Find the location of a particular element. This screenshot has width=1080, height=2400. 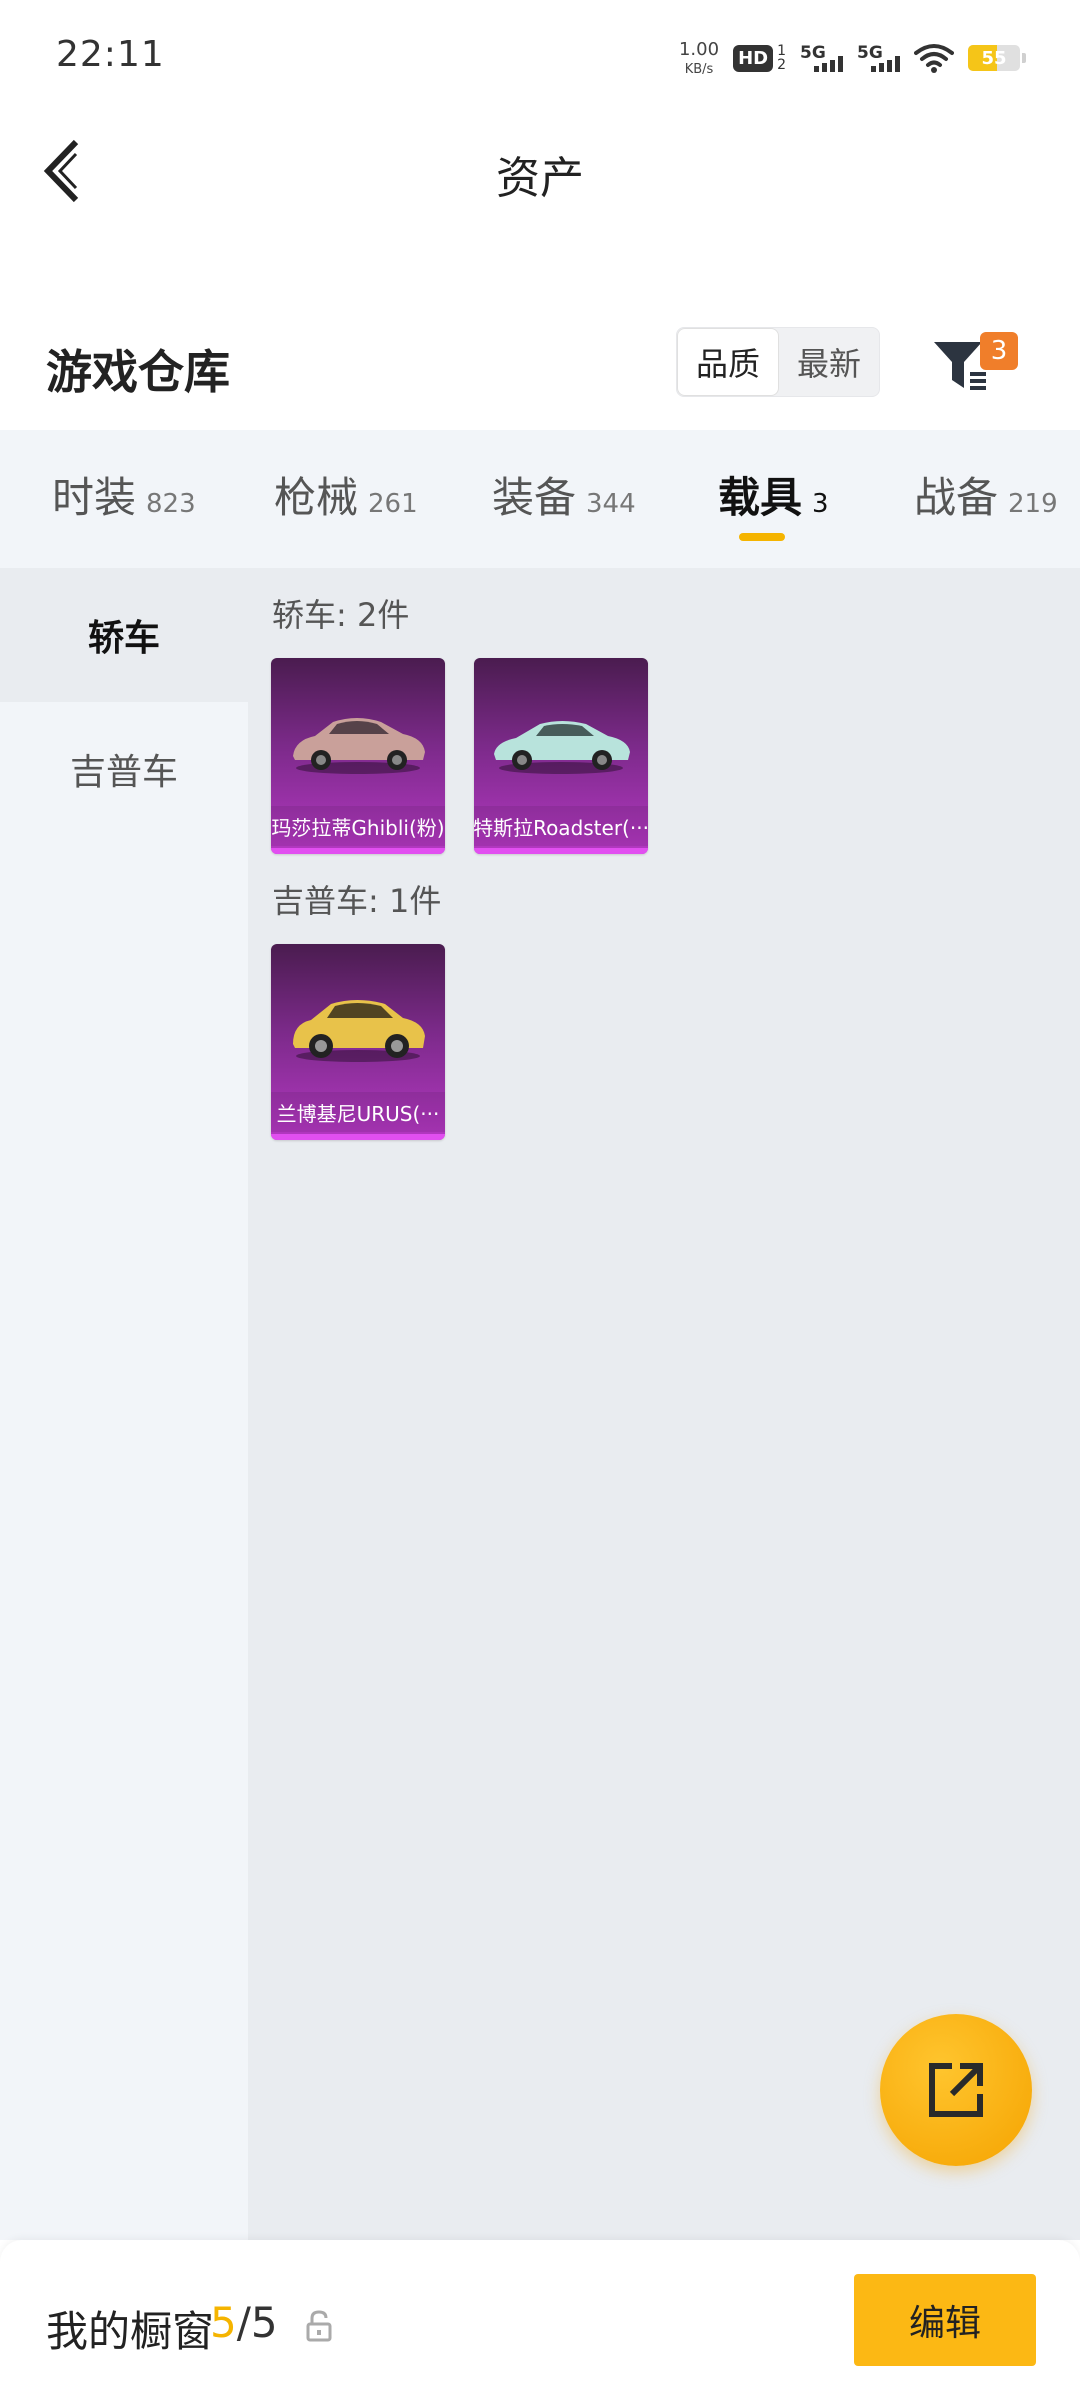

hd-voice-sub: 1 2 is located at coordinates (781, 58).